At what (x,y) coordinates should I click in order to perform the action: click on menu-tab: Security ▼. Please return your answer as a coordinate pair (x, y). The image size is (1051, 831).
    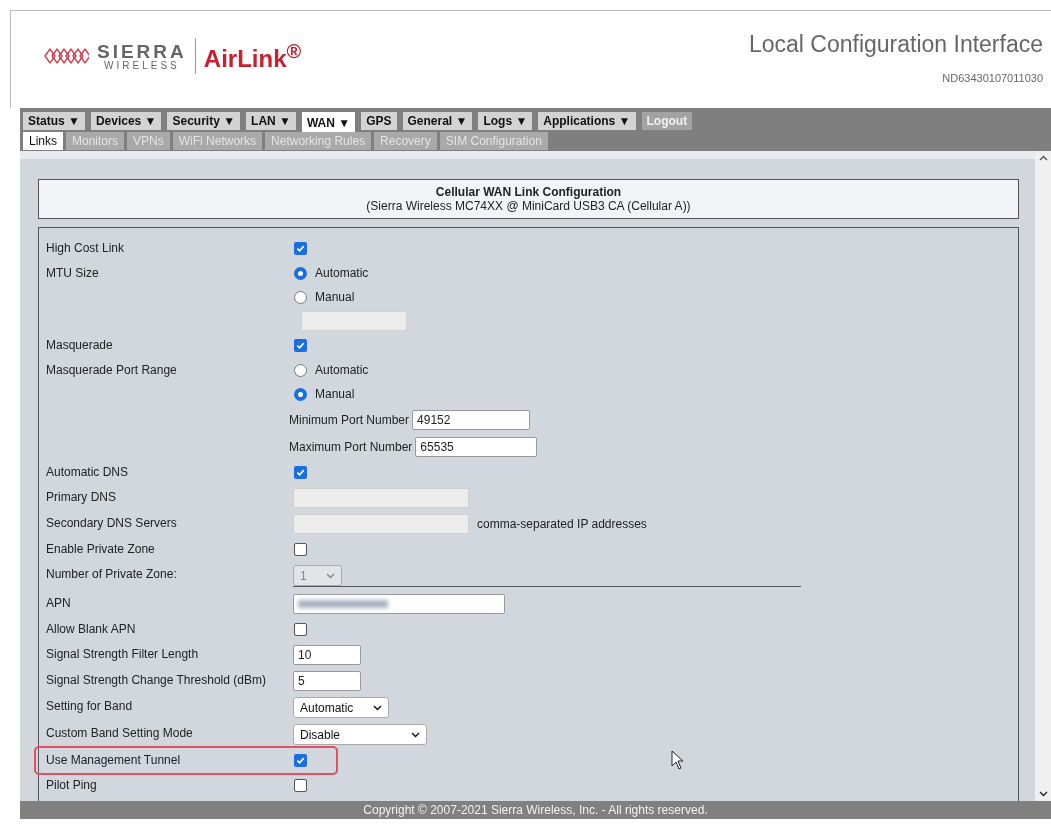
    Looking at the image, I should click on (204, 121).